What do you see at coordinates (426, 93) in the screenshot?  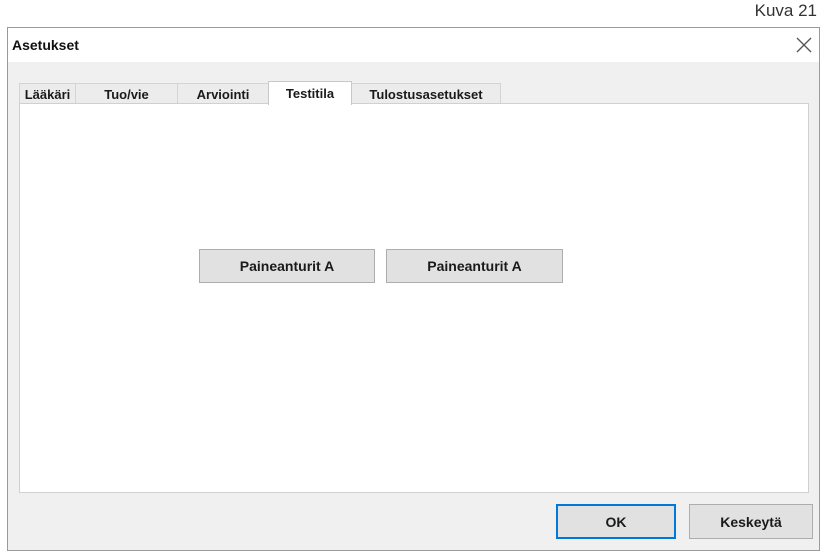 I see `tab-tulostusasetukset: Tulostusasetukset` at bounding box center [426, 93].